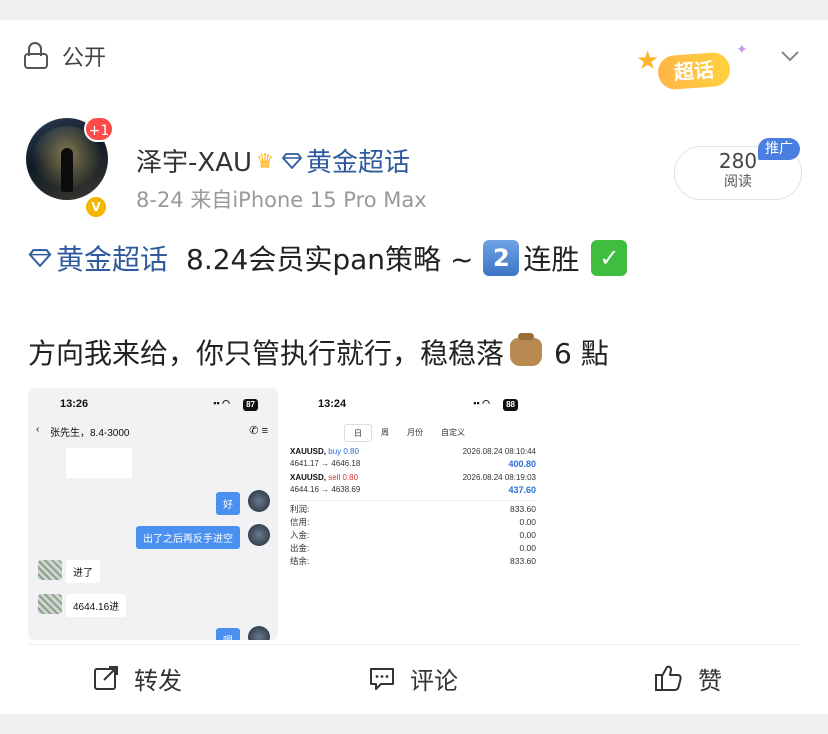 Image resolution: width=828 pixels, height=734 pixels. What do you see at coordinates (83, 571) in the screenshot?
I see `chat-message: 进了` at bounding box center [83, 571].